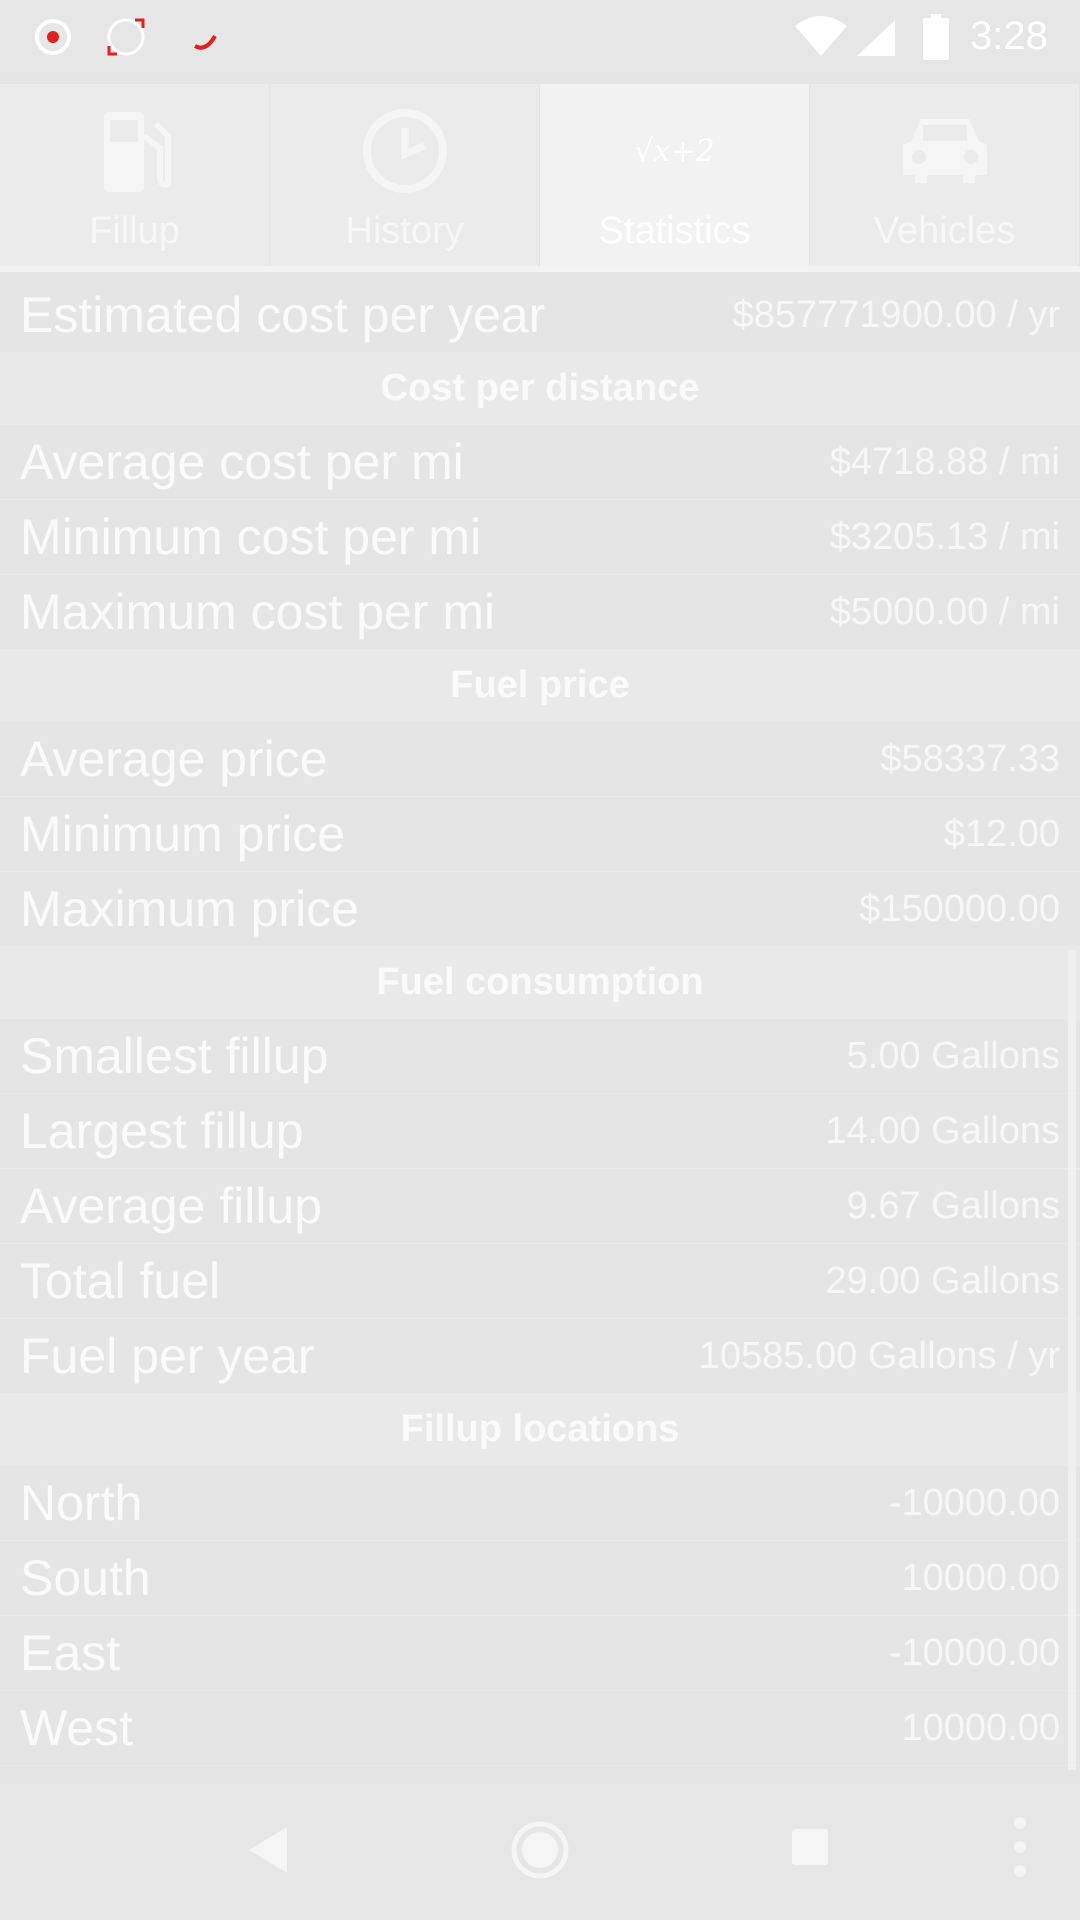 Image resolution: width=1080 pixels, height=1920 pixels. I want to click on stat-value: 29.00 Gallons, so click(943, 1280).